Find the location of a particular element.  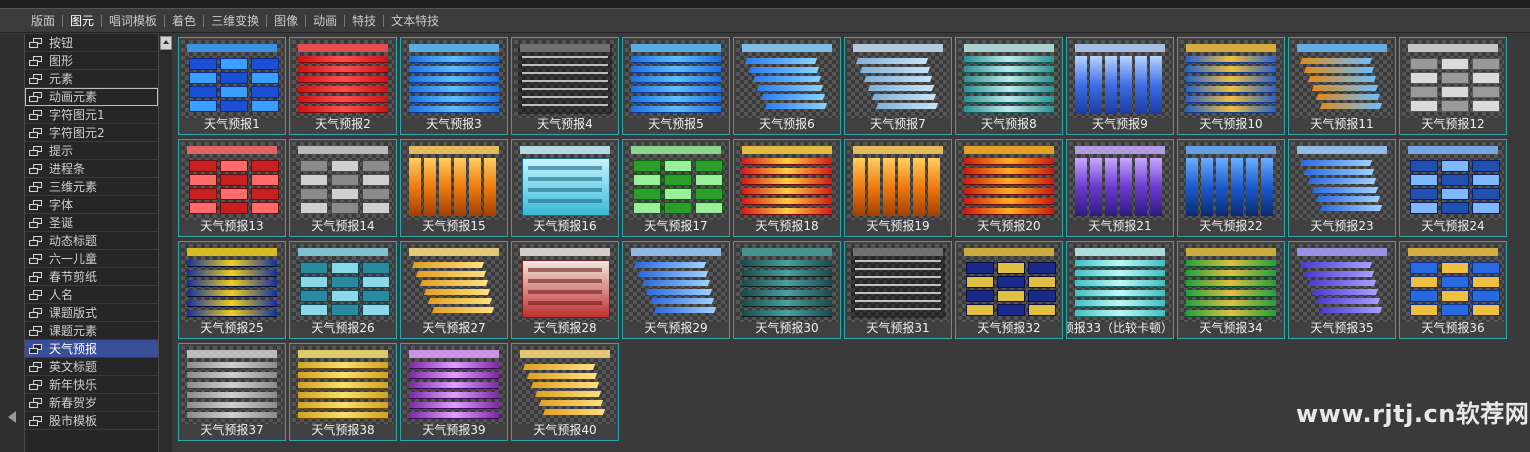

tab-5: 图像 is located at coordinates (286, 21).